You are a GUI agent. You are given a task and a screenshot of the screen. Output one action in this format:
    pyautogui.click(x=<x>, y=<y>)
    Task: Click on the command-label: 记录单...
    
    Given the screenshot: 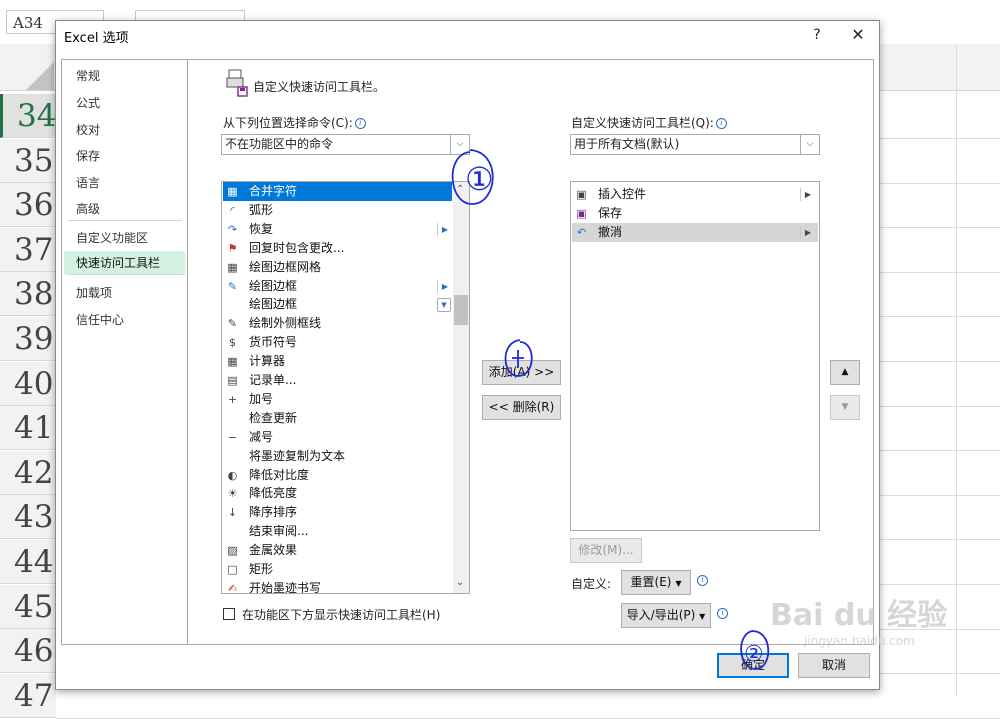 What is the action you would take?
    pyautogui.click(x=273, y=380)
    